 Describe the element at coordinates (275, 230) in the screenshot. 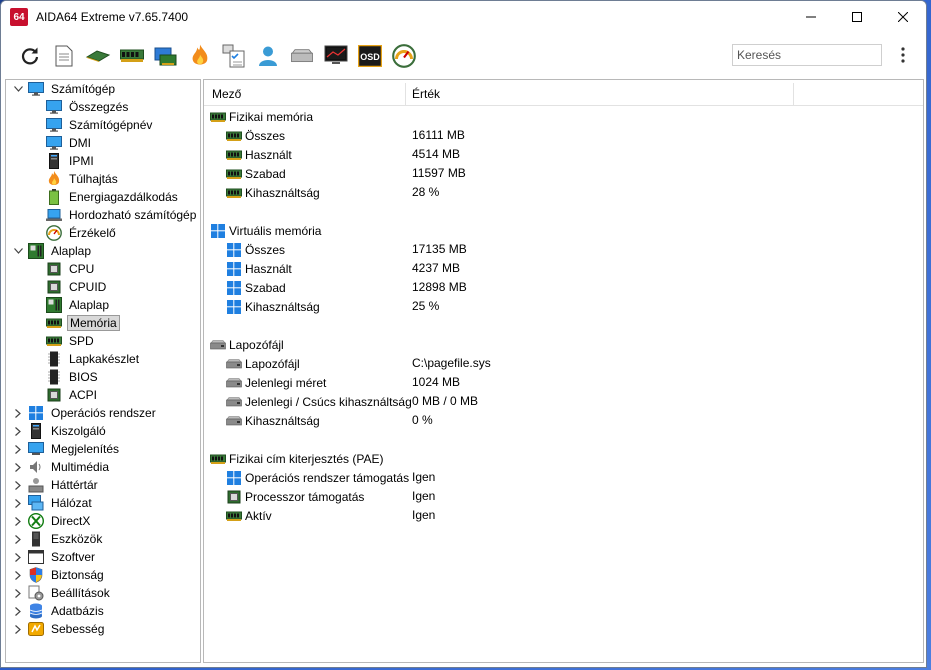

I see `group-label: Virtuális memória` at that location.